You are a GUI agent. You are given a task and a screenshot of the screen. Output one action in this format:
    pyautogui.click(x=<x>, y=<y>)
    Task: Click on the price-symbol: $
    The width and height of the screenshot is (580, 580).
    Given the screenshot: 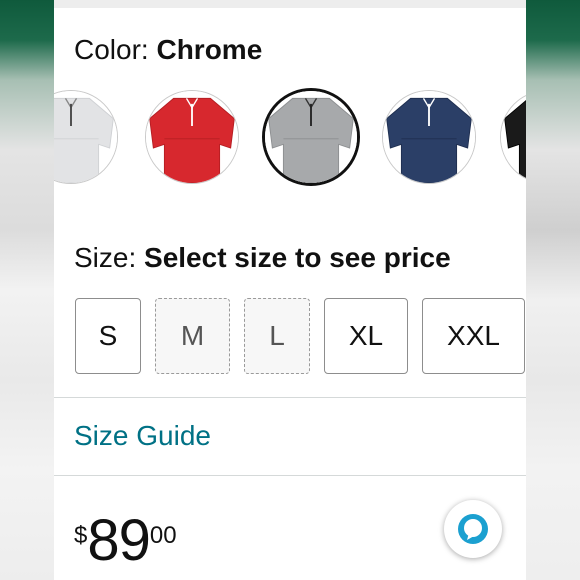 What is the action you would take?
    pyautogui.click(x=81, y=535)
    